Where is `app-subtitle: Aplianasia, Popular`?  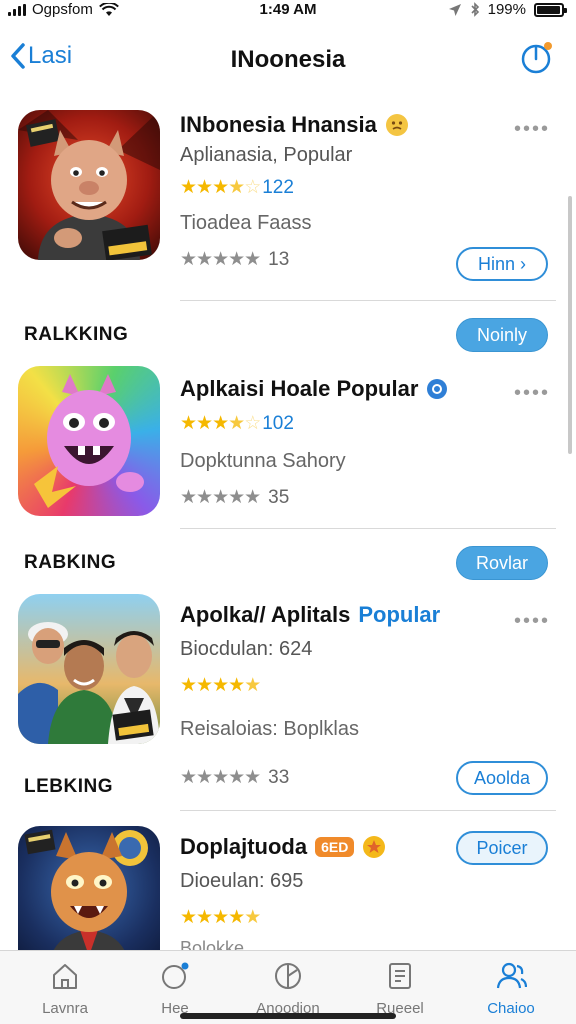
app-subtitle: Aplianasia, Popular is located at coordinates (266, 155).